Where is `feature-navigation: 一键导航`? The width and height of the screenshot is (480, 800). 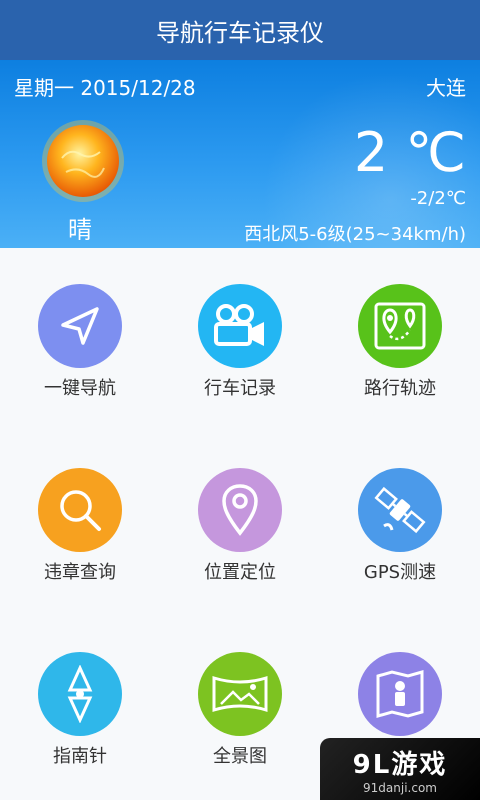 feature-navigation: 一键导航 is located at coordinates (80, 340).